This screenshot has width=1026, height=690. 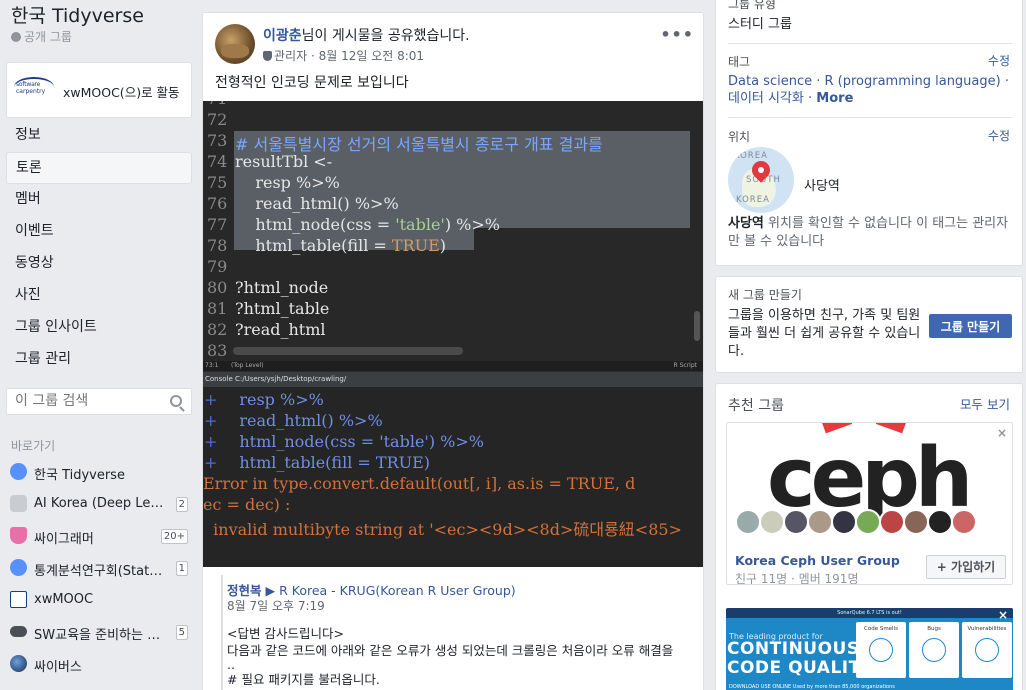 I want to click on place-note: 사당역 위치를 확인할 수 없습니다 이 태그는 관리자만 볼 수 있습니다, so click(x=868, y=232).